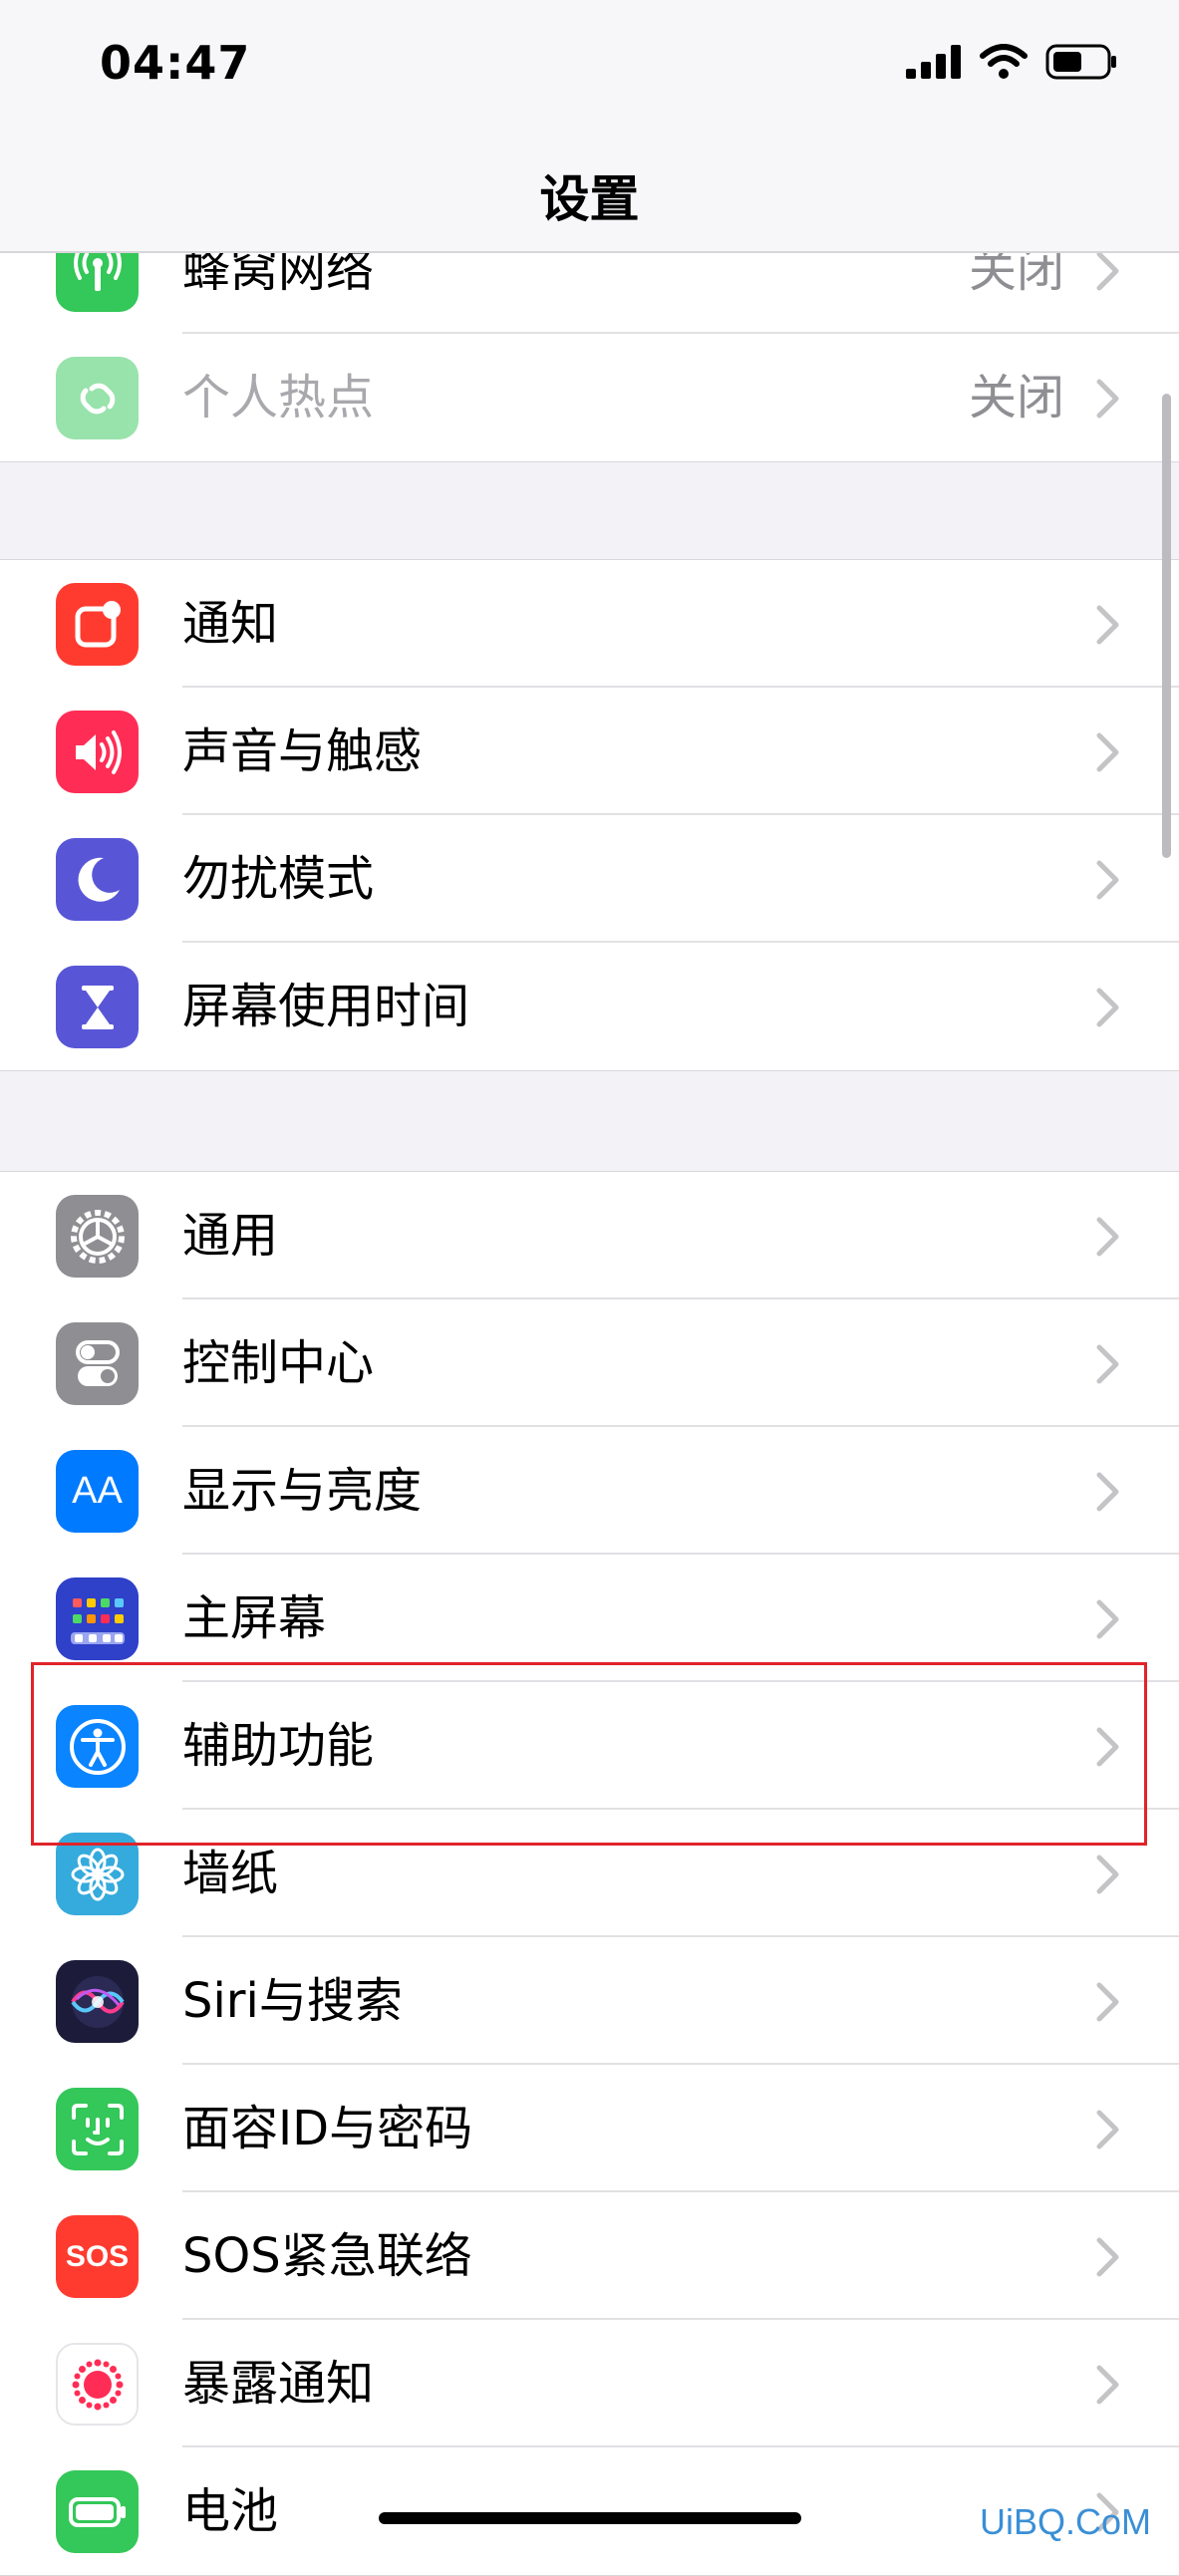 This screenshot has width=1179, height=2576. Describe the element at coordinates (589, 65) in the screenshot. I see `status-bar: 04:47` at that location.